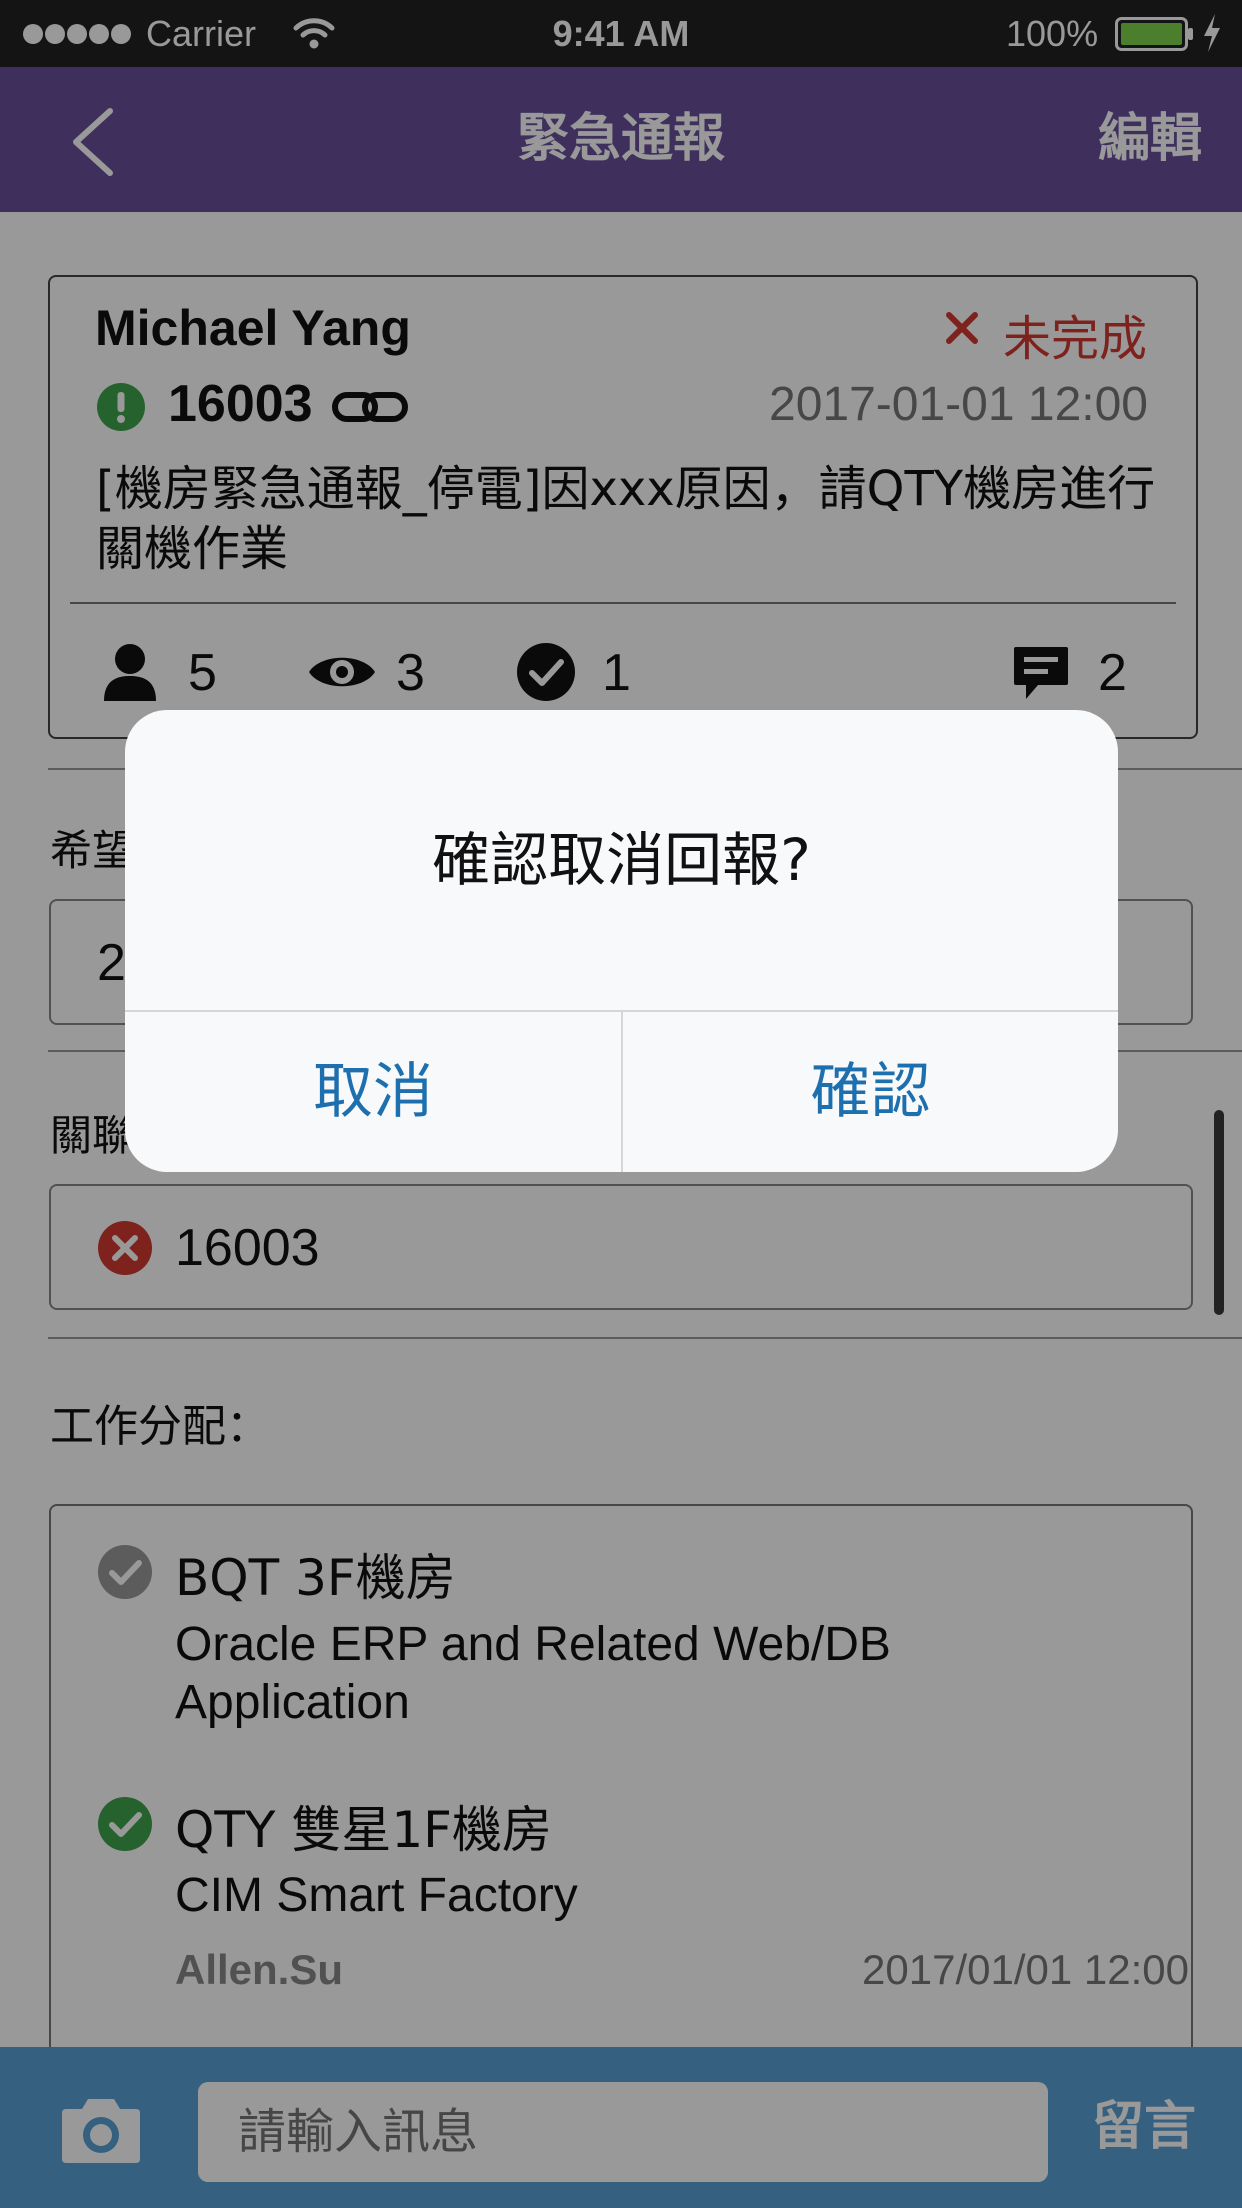 Image resolution: width=1242 pixels, height=2208 pixels. I want to click on dialog-message: 確認取消回報?, so click(621, 860).